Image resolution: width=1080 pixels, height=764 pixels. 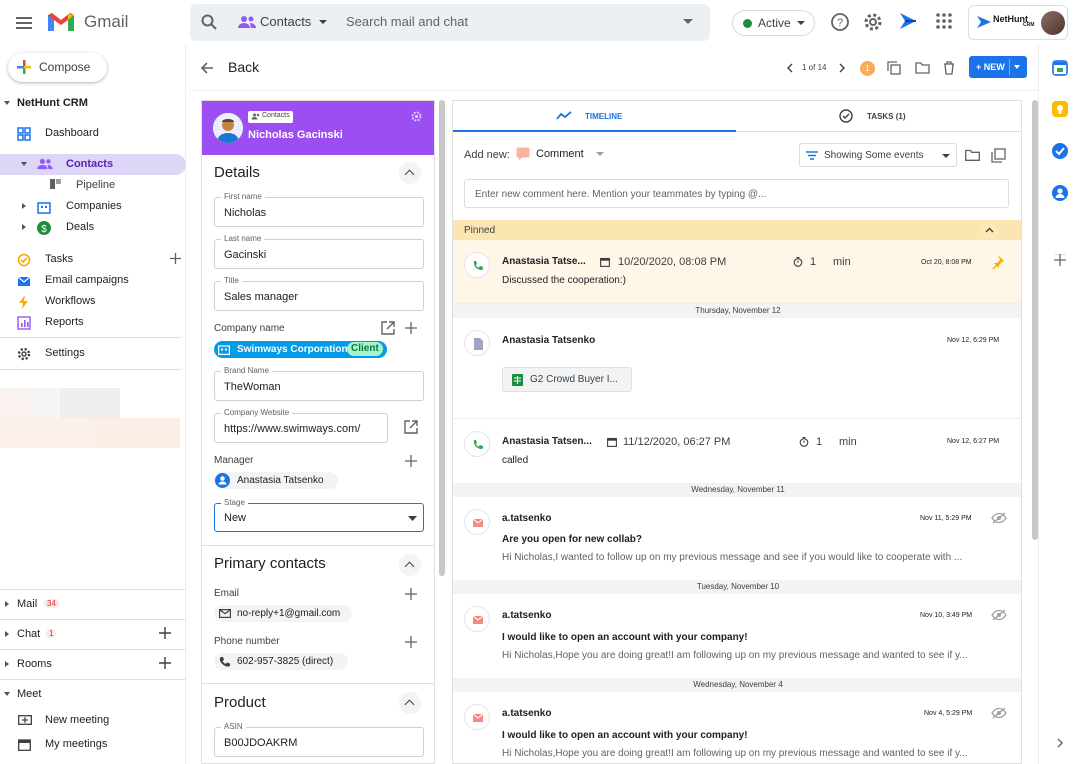 I want to click on pinned-header: Pinned, so click(x=737, y=230).